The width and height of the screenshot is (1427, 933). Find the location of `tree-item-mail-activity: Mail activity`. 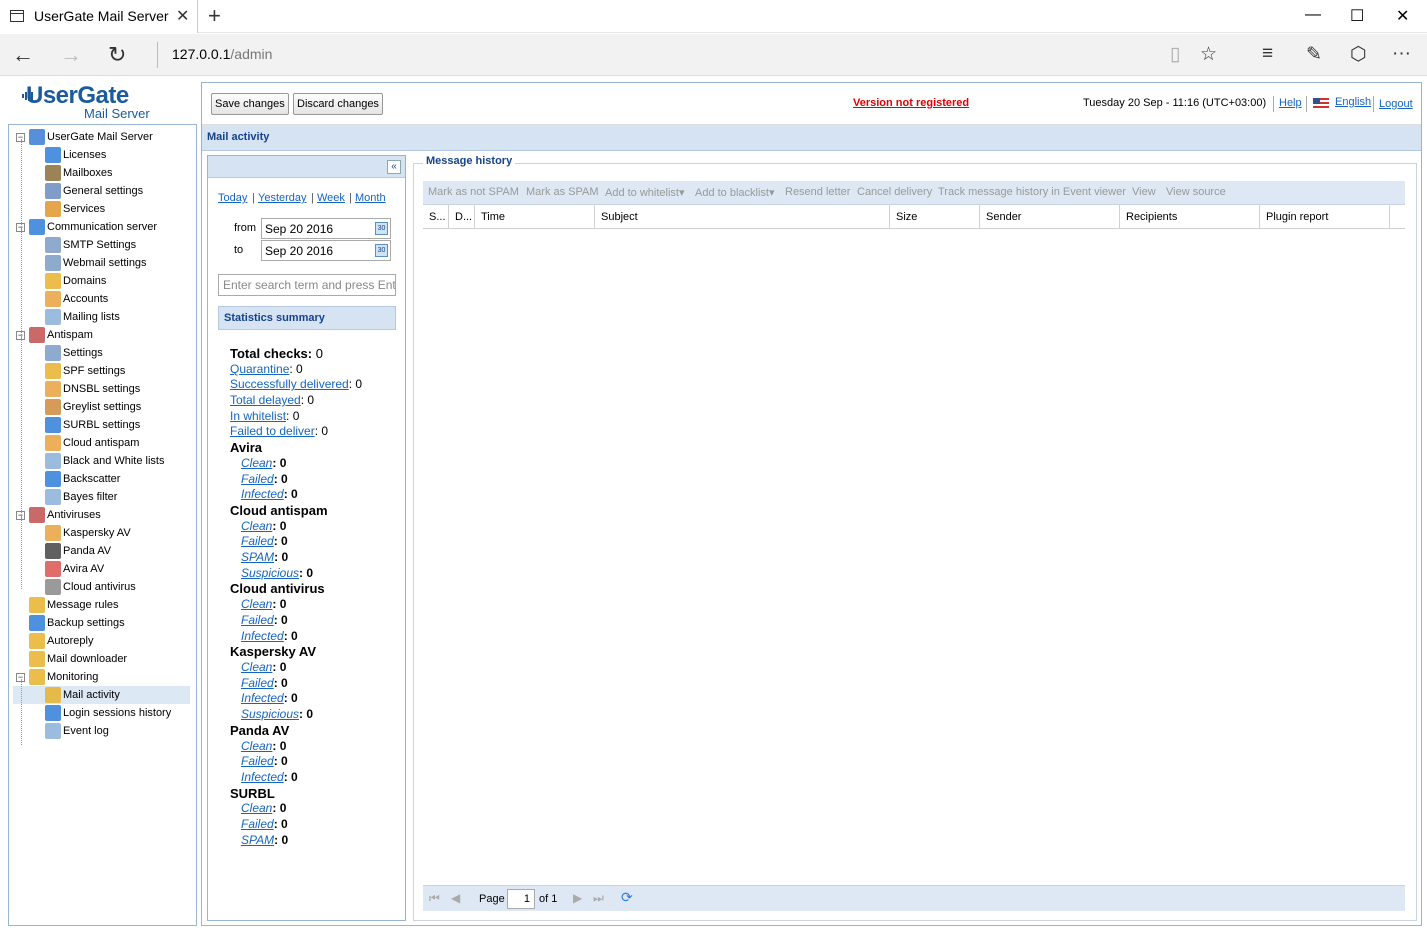

tree-item-mail-activity: Mail activity is located at coordinates (101, 695).